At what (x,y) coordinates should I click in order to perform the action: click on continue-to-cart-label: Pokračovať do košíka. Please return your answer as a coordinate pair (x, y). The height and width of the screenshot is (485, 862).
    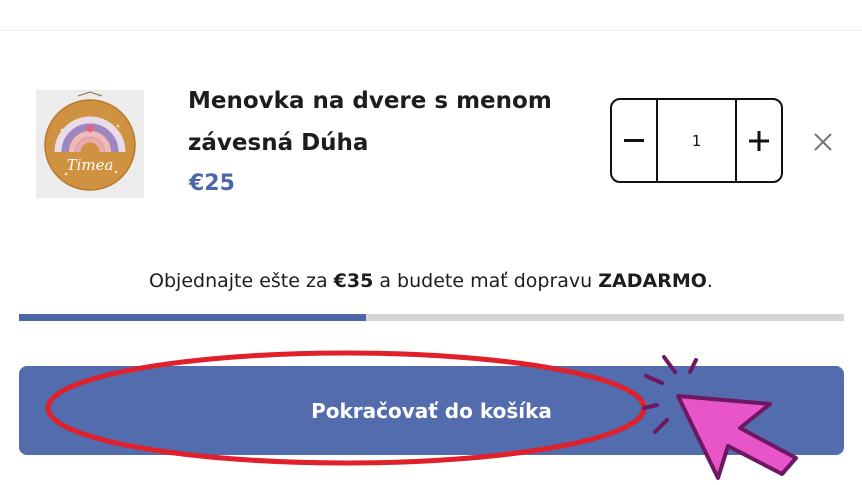
    Looking at the image, I should click on (431, 410).